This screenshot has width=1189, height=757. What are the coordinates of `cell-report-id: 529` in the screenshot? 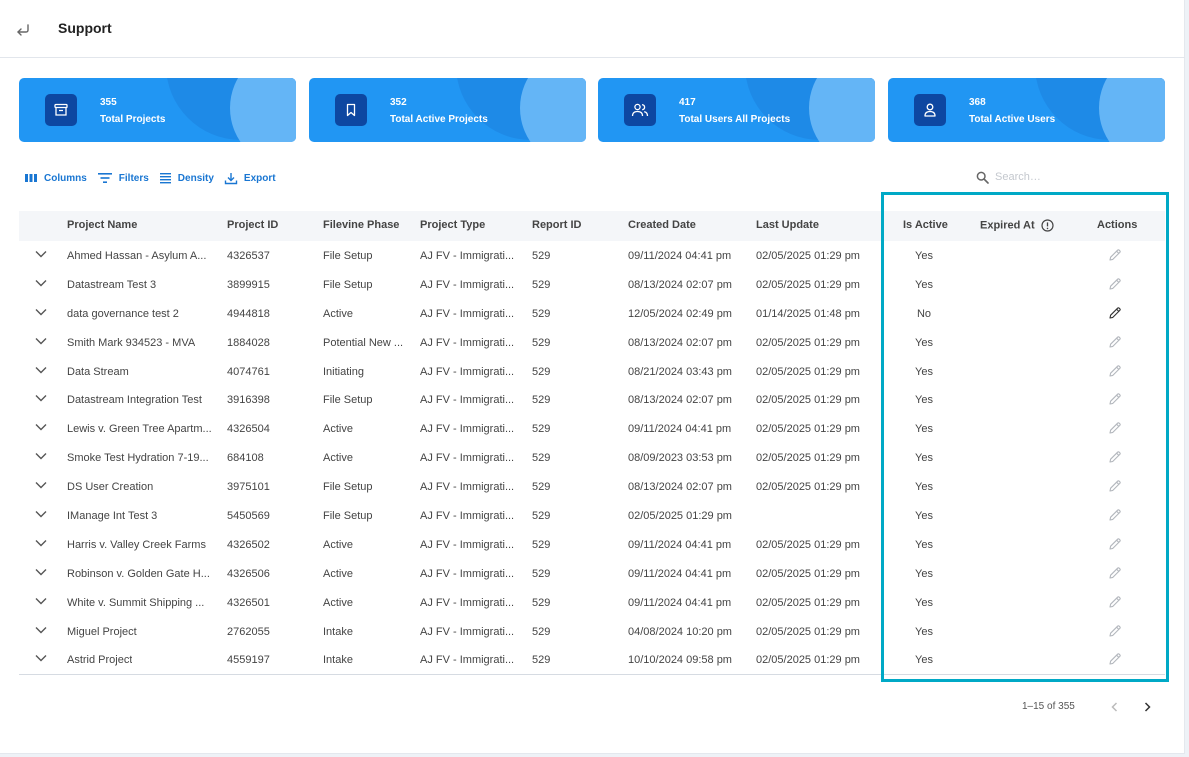 It's located at (541, 487).